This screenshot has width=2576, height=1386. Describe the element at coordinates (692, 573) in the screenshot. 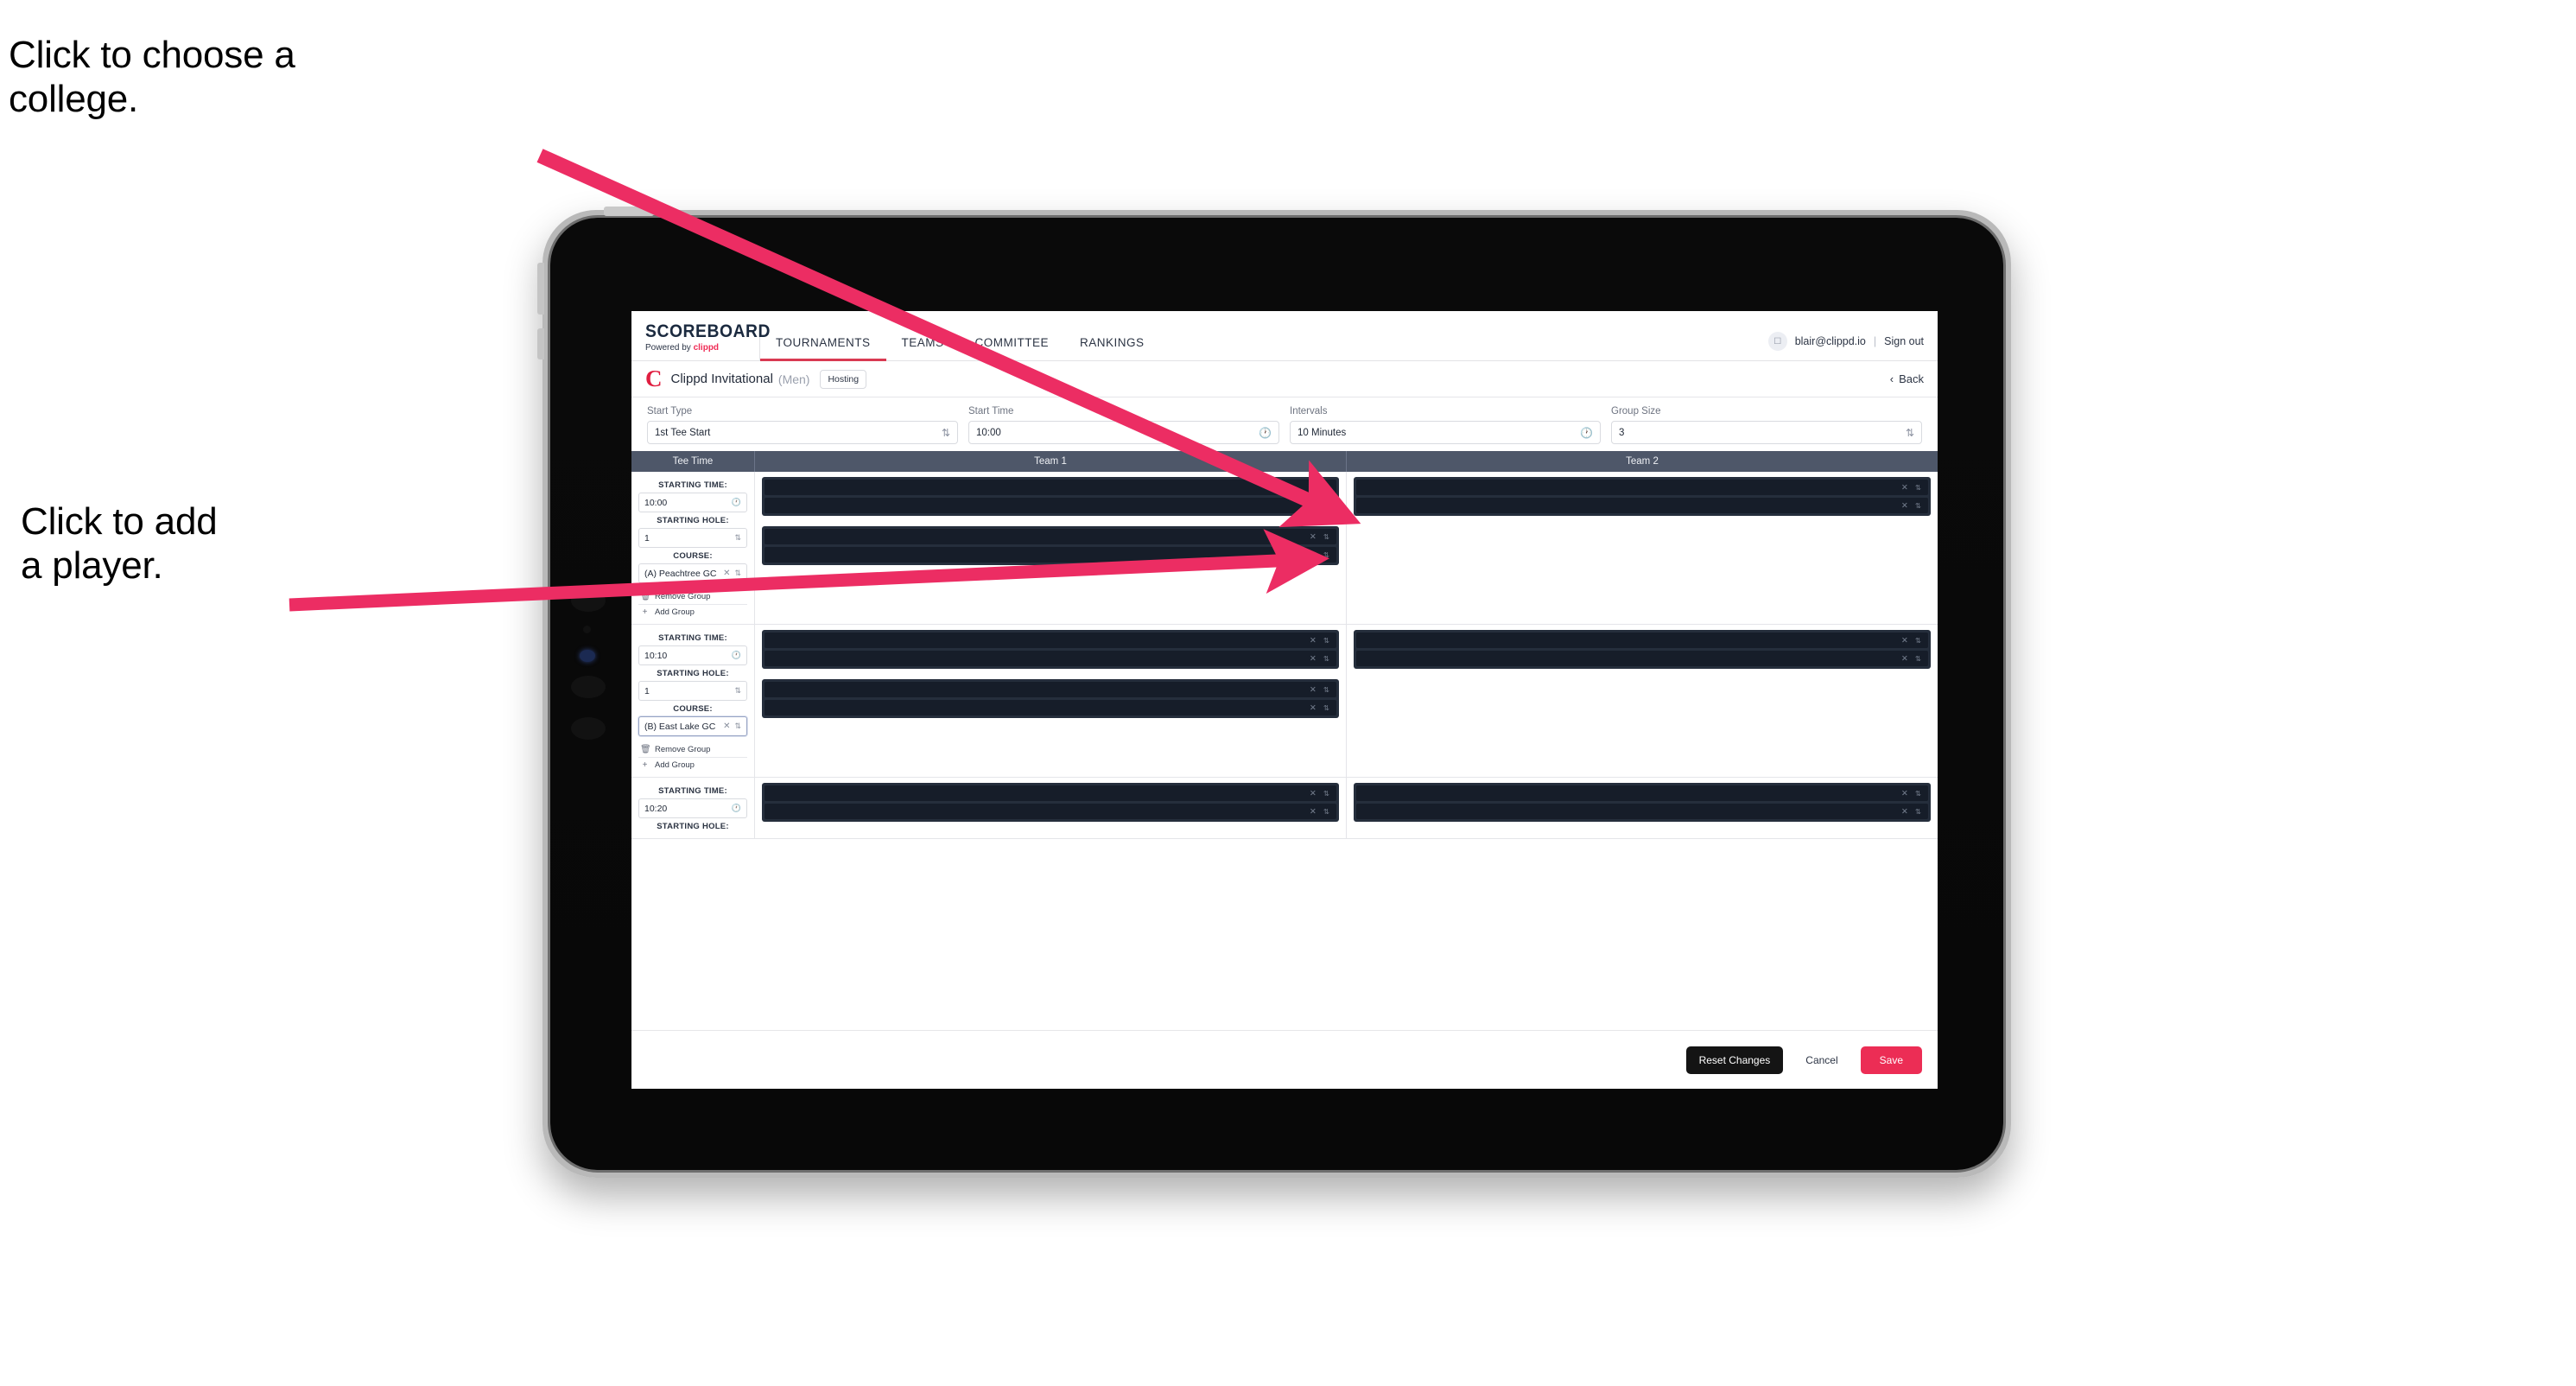

I see `course-select: (A) Peachtree GC ✕ ⇅` at that location.